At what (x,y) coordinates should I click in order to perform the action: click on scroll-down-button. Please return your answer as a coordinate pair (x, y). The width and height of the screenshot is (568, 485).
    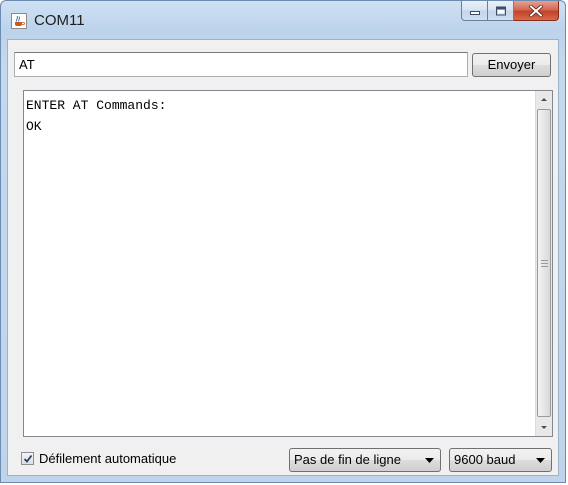
    Looking at the image, I should click on (544, 427).